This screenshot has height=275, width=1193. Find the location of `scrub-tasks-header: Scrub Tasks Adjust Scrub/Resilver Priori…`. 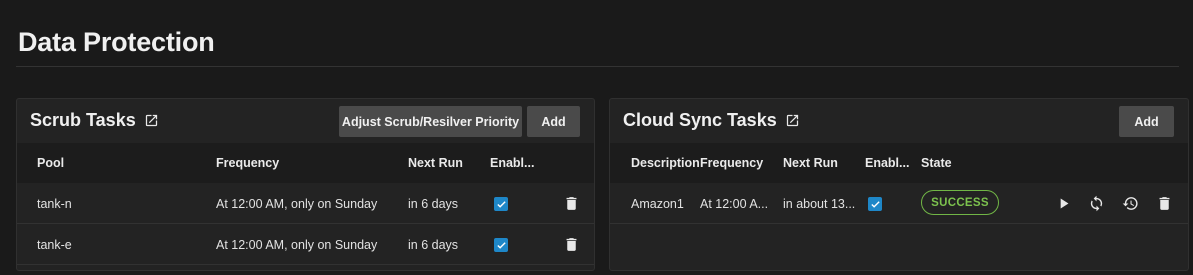

scrub-tasks-header: Scrub Tasks Adjust Scrub/Resilver Priori… is located at coordinates (305, 121).